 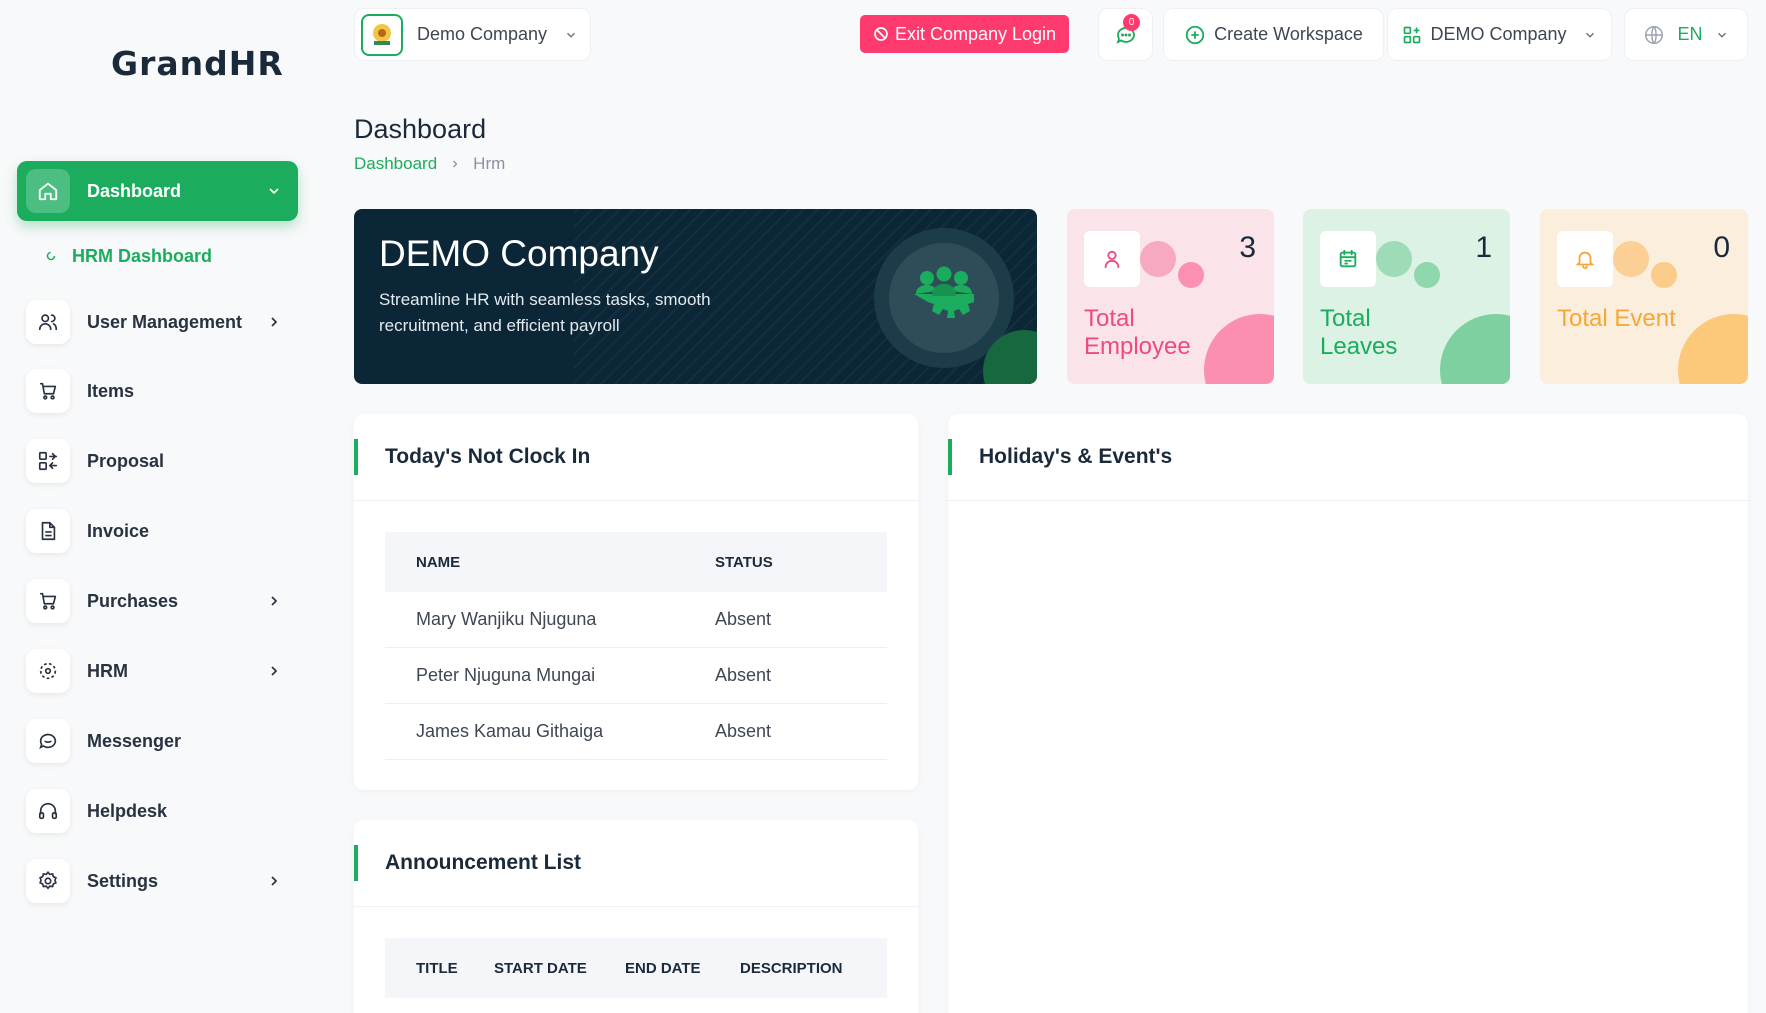 I want to click on stat-value: 1, so click(x=1483, y=247).